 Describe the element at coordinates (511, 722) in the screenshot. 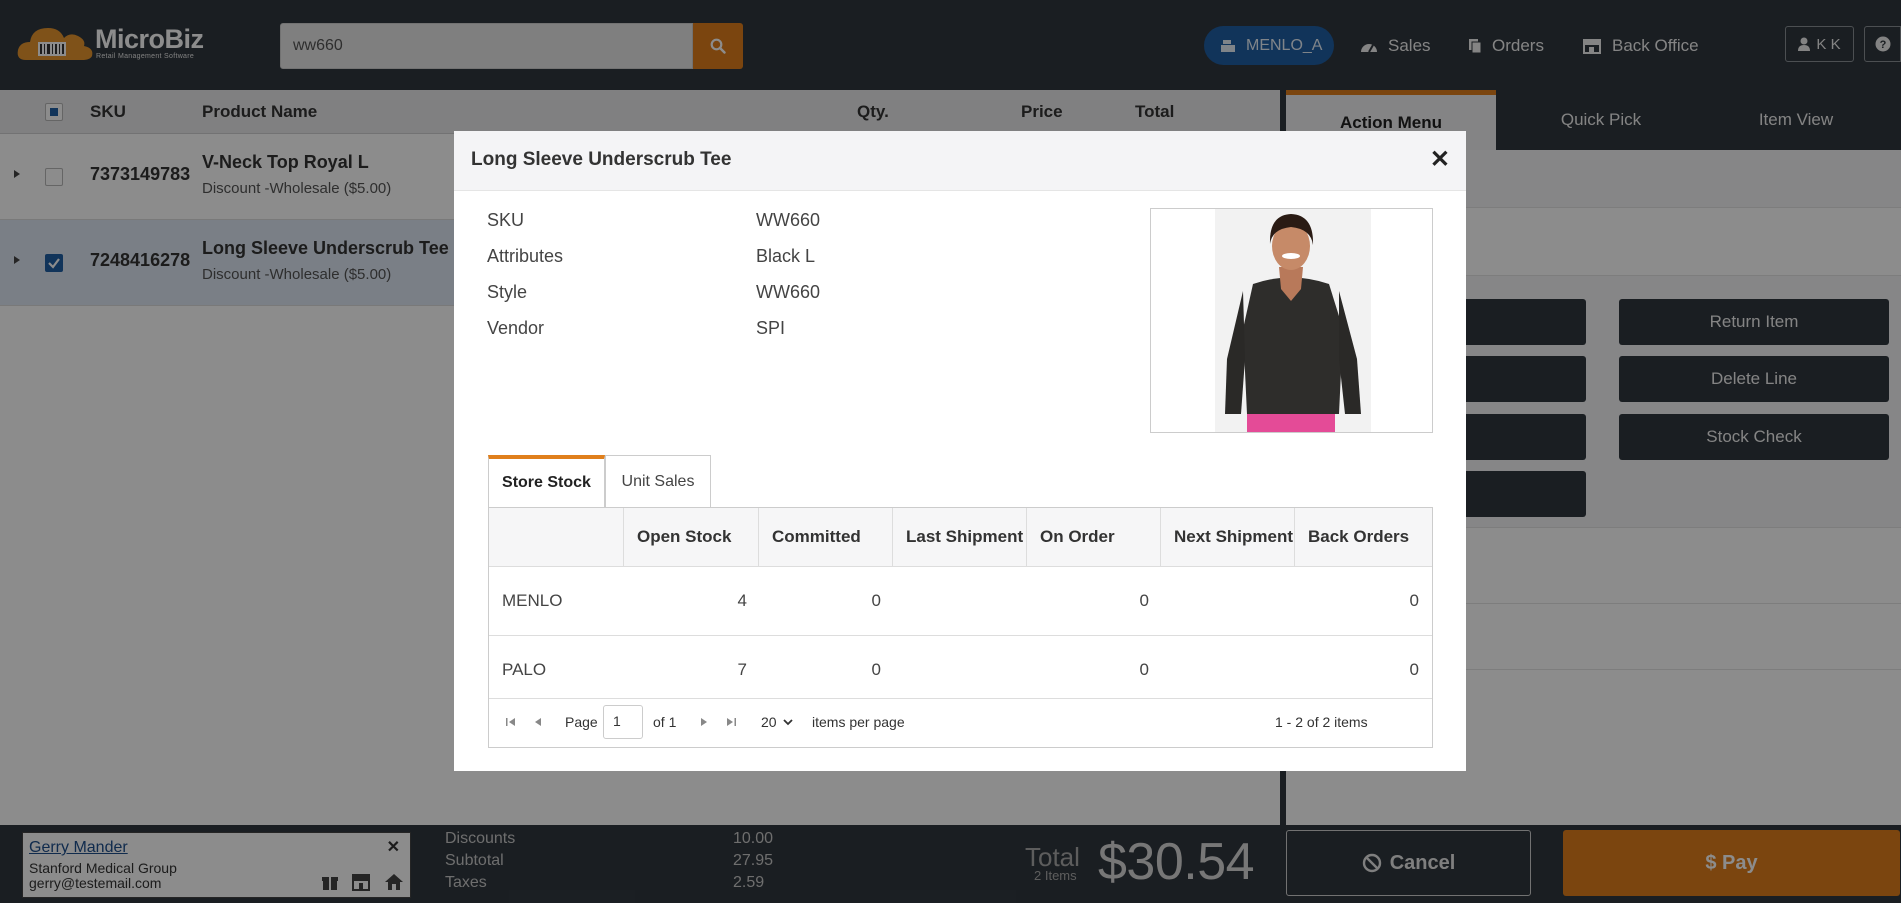

I see `first-page-icon` at that location.